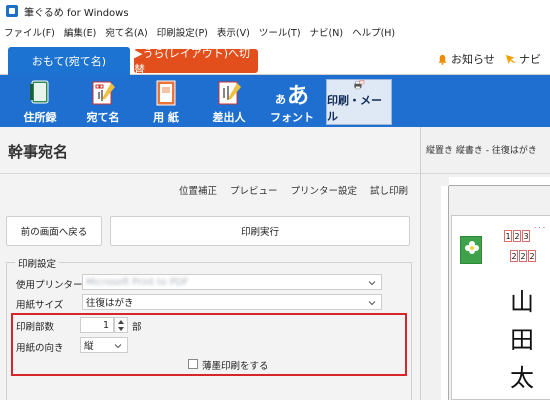 This screenshot has width=550, height=400. What do you see at coordinates (209, 344) in the screenshot?
I see `highlight-frame` at bounding box center [209, 344].